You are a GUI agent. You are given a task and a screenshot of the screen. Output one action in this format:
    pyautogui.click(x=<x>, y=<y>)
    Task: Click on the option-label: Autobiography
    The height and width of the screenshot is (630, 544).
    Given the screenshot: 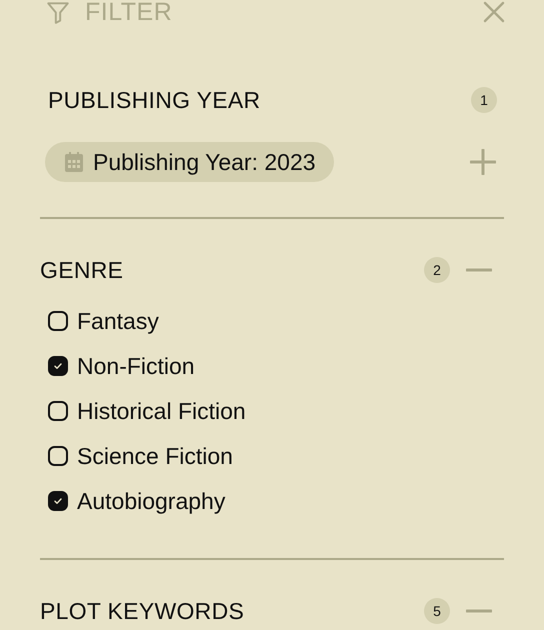 What is the action you would take?
    pyautogui.click(x=151, y=501)
    